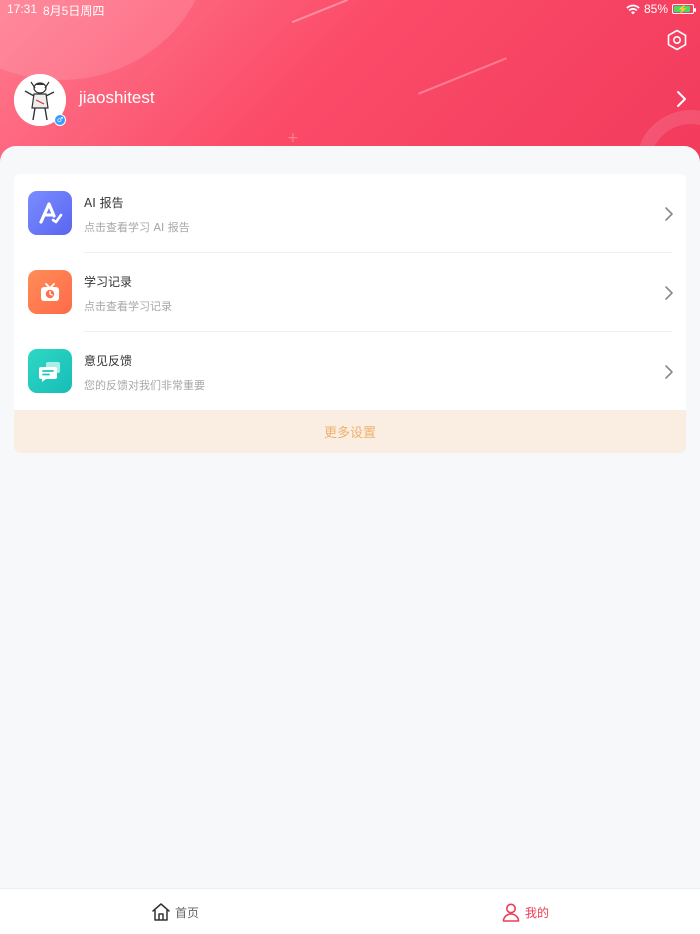 This screenshot has width=700, height=934. Describe the element at coordinates (50, 371) in the screenshot. I see `feedback-icon` at that location.